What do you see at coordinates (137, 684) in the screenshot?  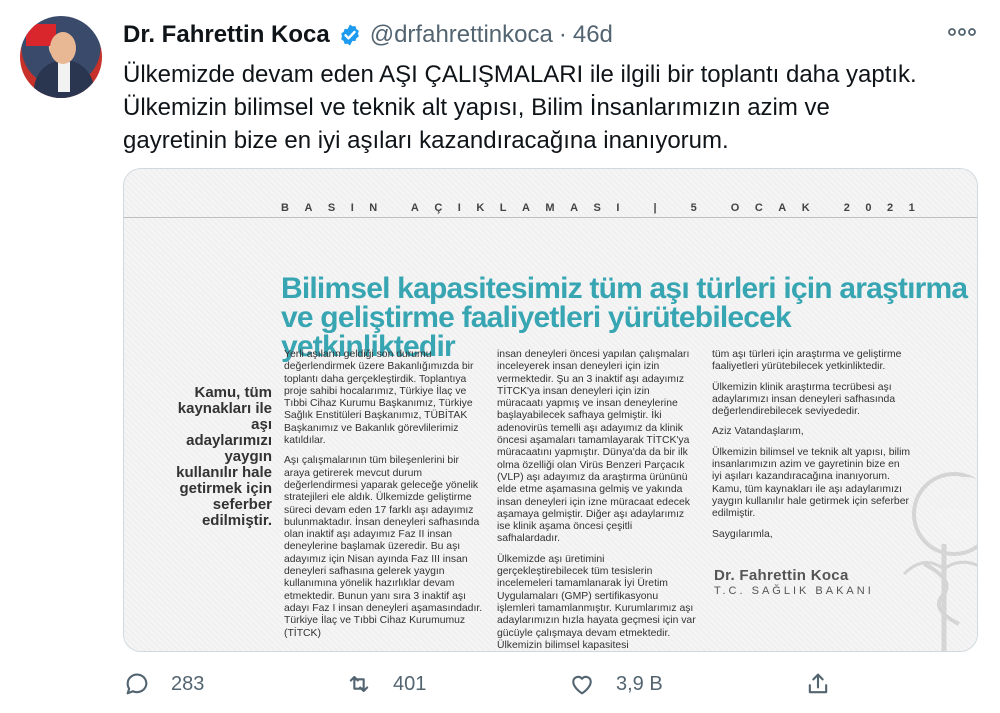 I see `reply-icon` at bounding box center [137, 684].